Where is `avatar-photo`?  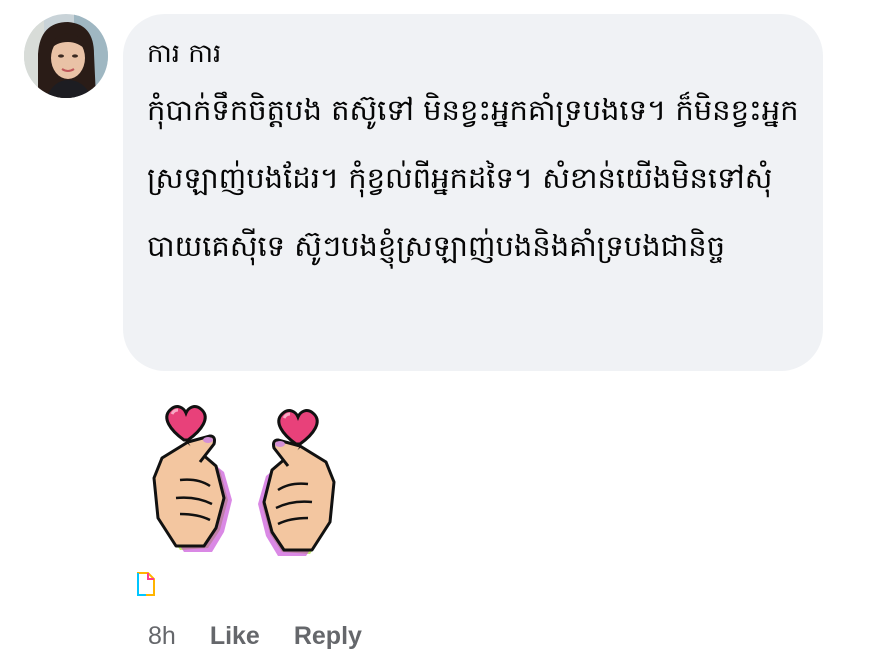 avatar-photo is located at coordinates (66, 56).